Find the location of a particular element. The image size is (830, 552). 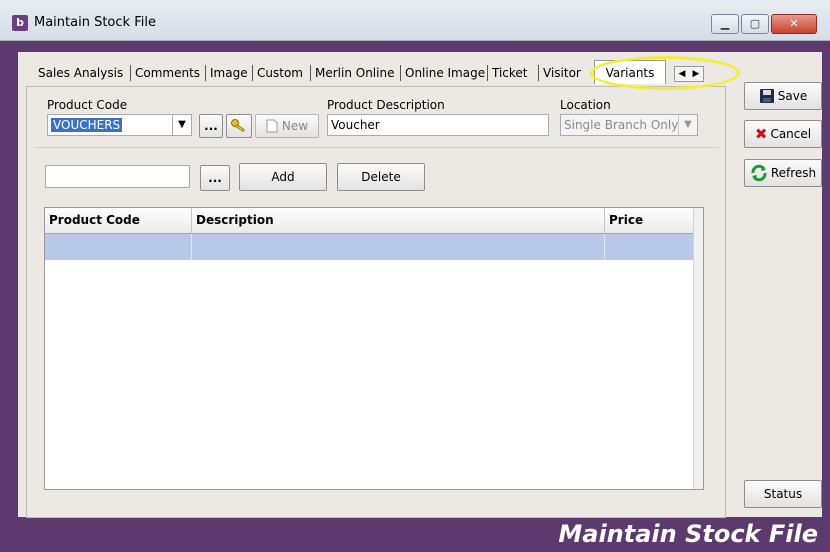

refresh-button-label: Refresh is located at coordinates (793, 173).